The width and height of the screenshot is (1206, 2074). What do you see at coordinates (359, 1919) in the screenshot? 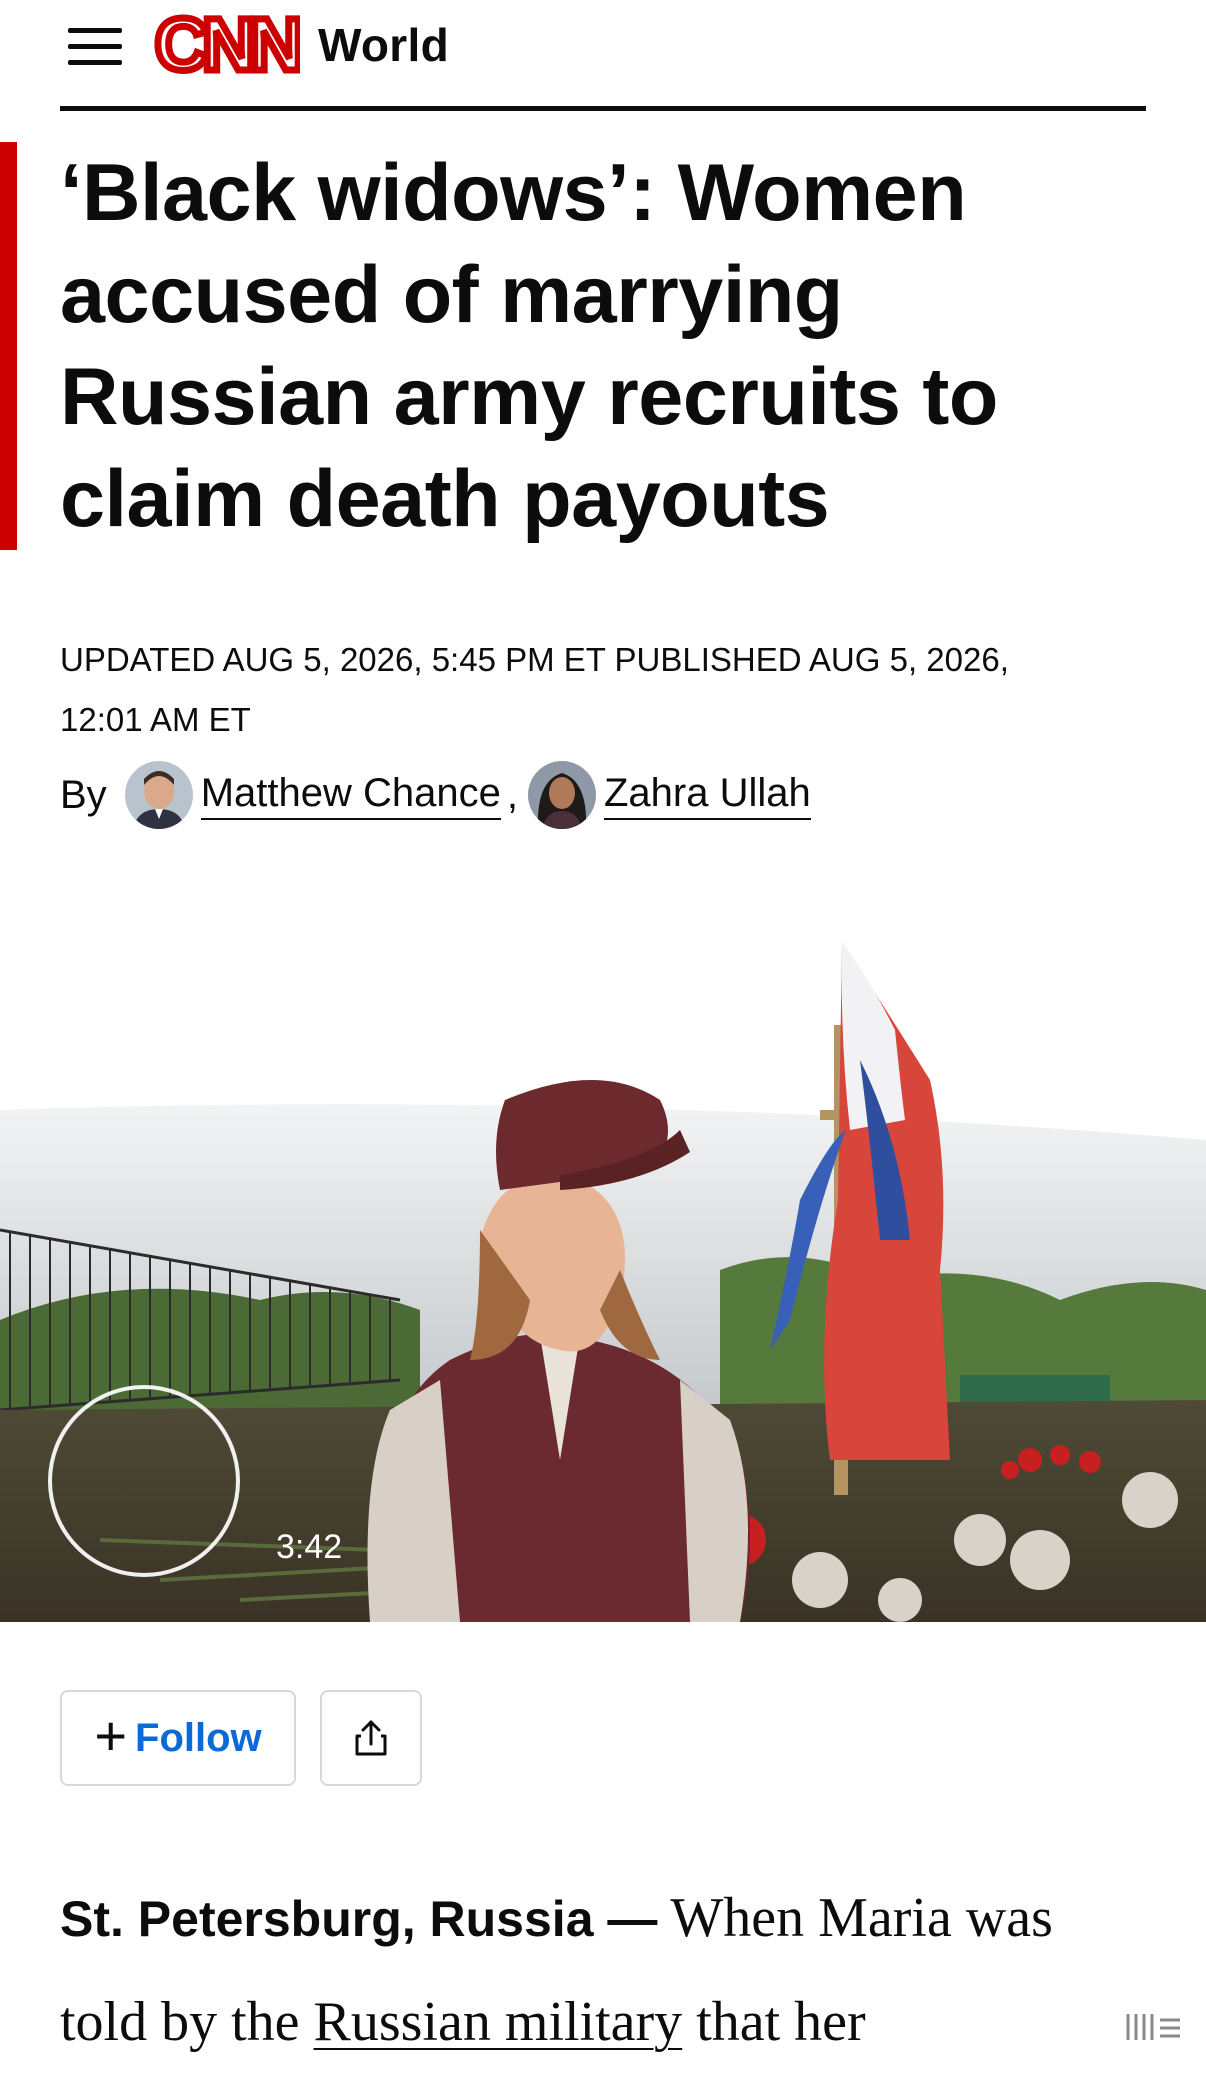
I see `dateline: St. Petersburg, Russia —` at bounding box center [359, 1919].